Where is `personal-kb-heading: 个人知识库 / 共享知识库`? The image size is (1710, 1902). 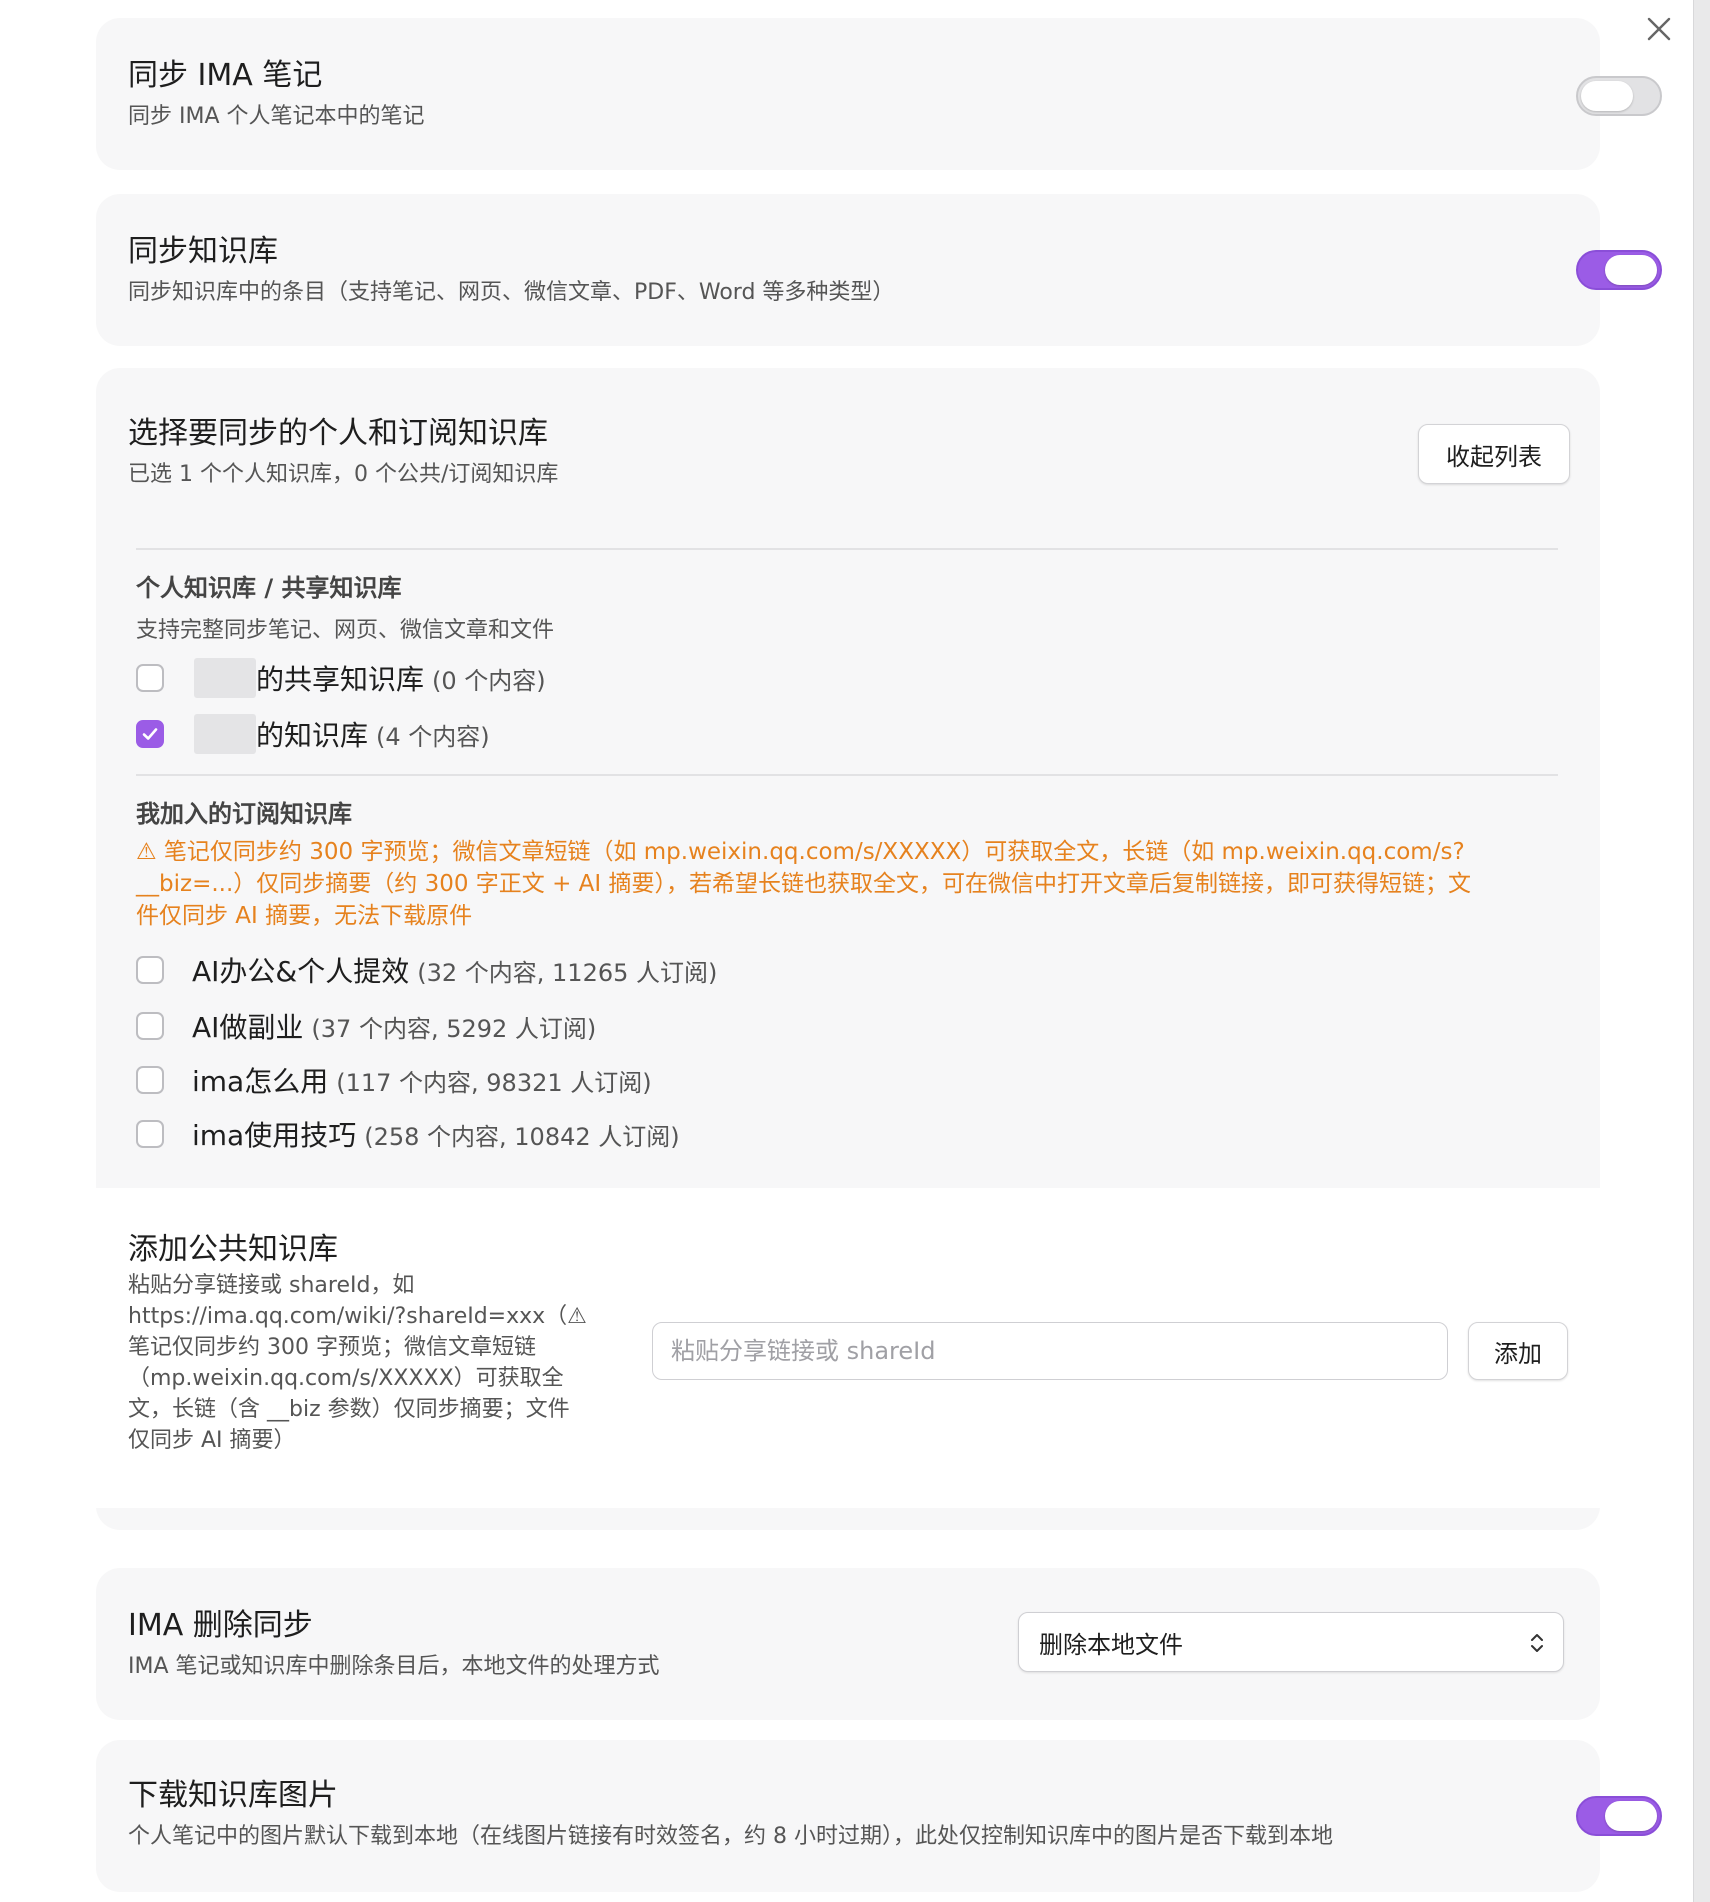 personal-kb-heading: 个人知识库 / 共享知识库 is located at coordinates (269, 588).